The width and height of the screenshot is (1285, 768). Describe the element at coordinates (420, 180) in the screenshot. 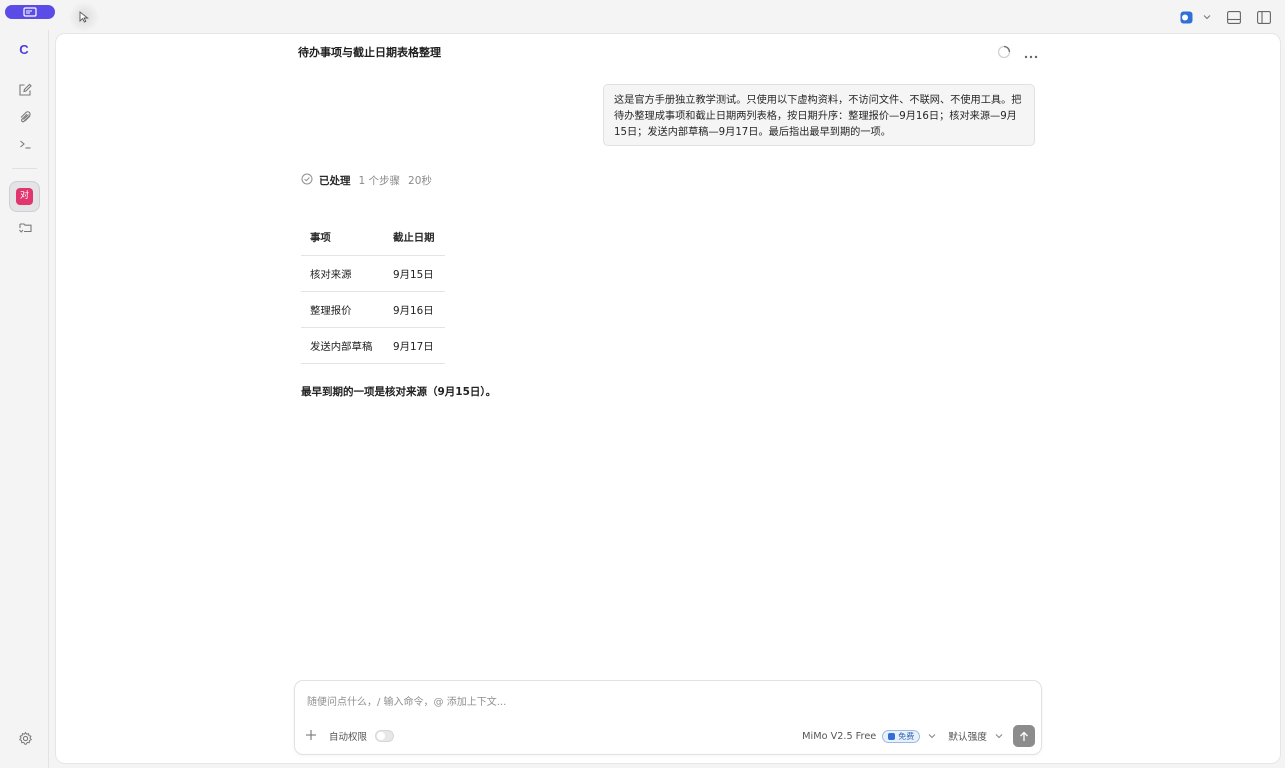

I see `processed-duration: 20秒` at that location.